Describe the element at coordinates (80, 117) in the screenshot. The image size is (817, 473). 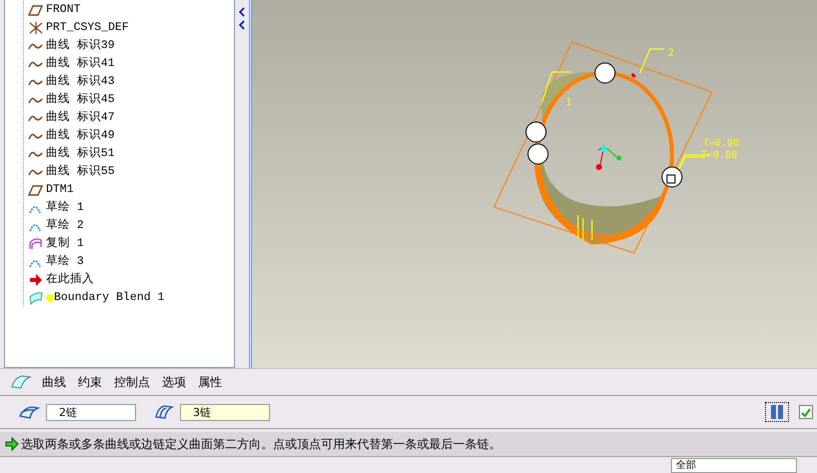
I see `tree-item: 曲线 标识47` at that location.